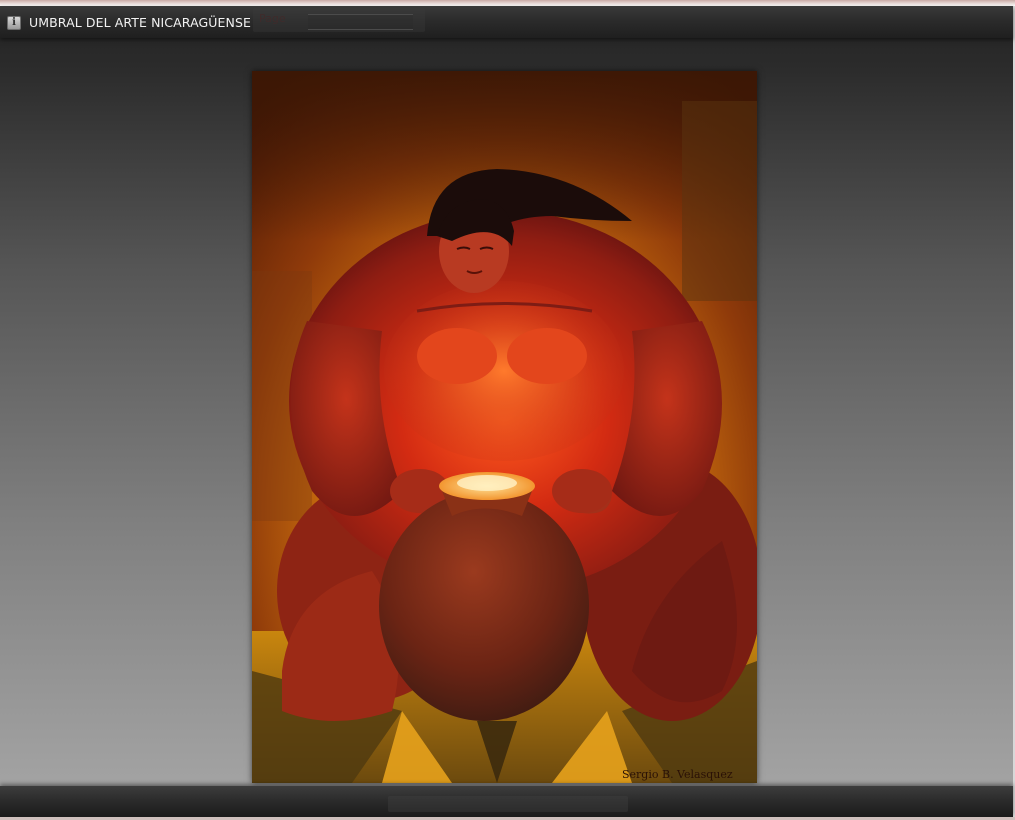 This screenshot has height=820, width=1015. Describe the element at coordinates (272, 18) in the screenshot. I see `page-label: Page` at that location.